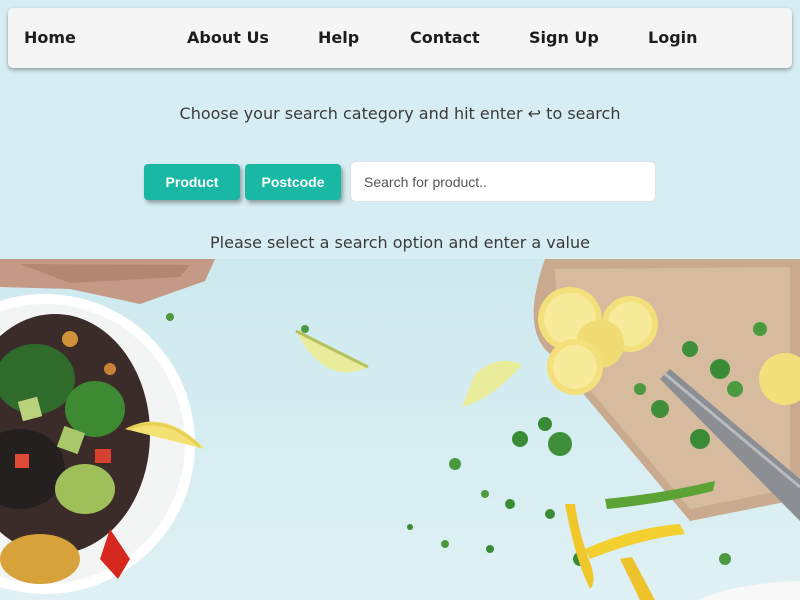 This screenshot has height=600, width=800. I want to click on nav-help-link: Help, so click(338, 38).